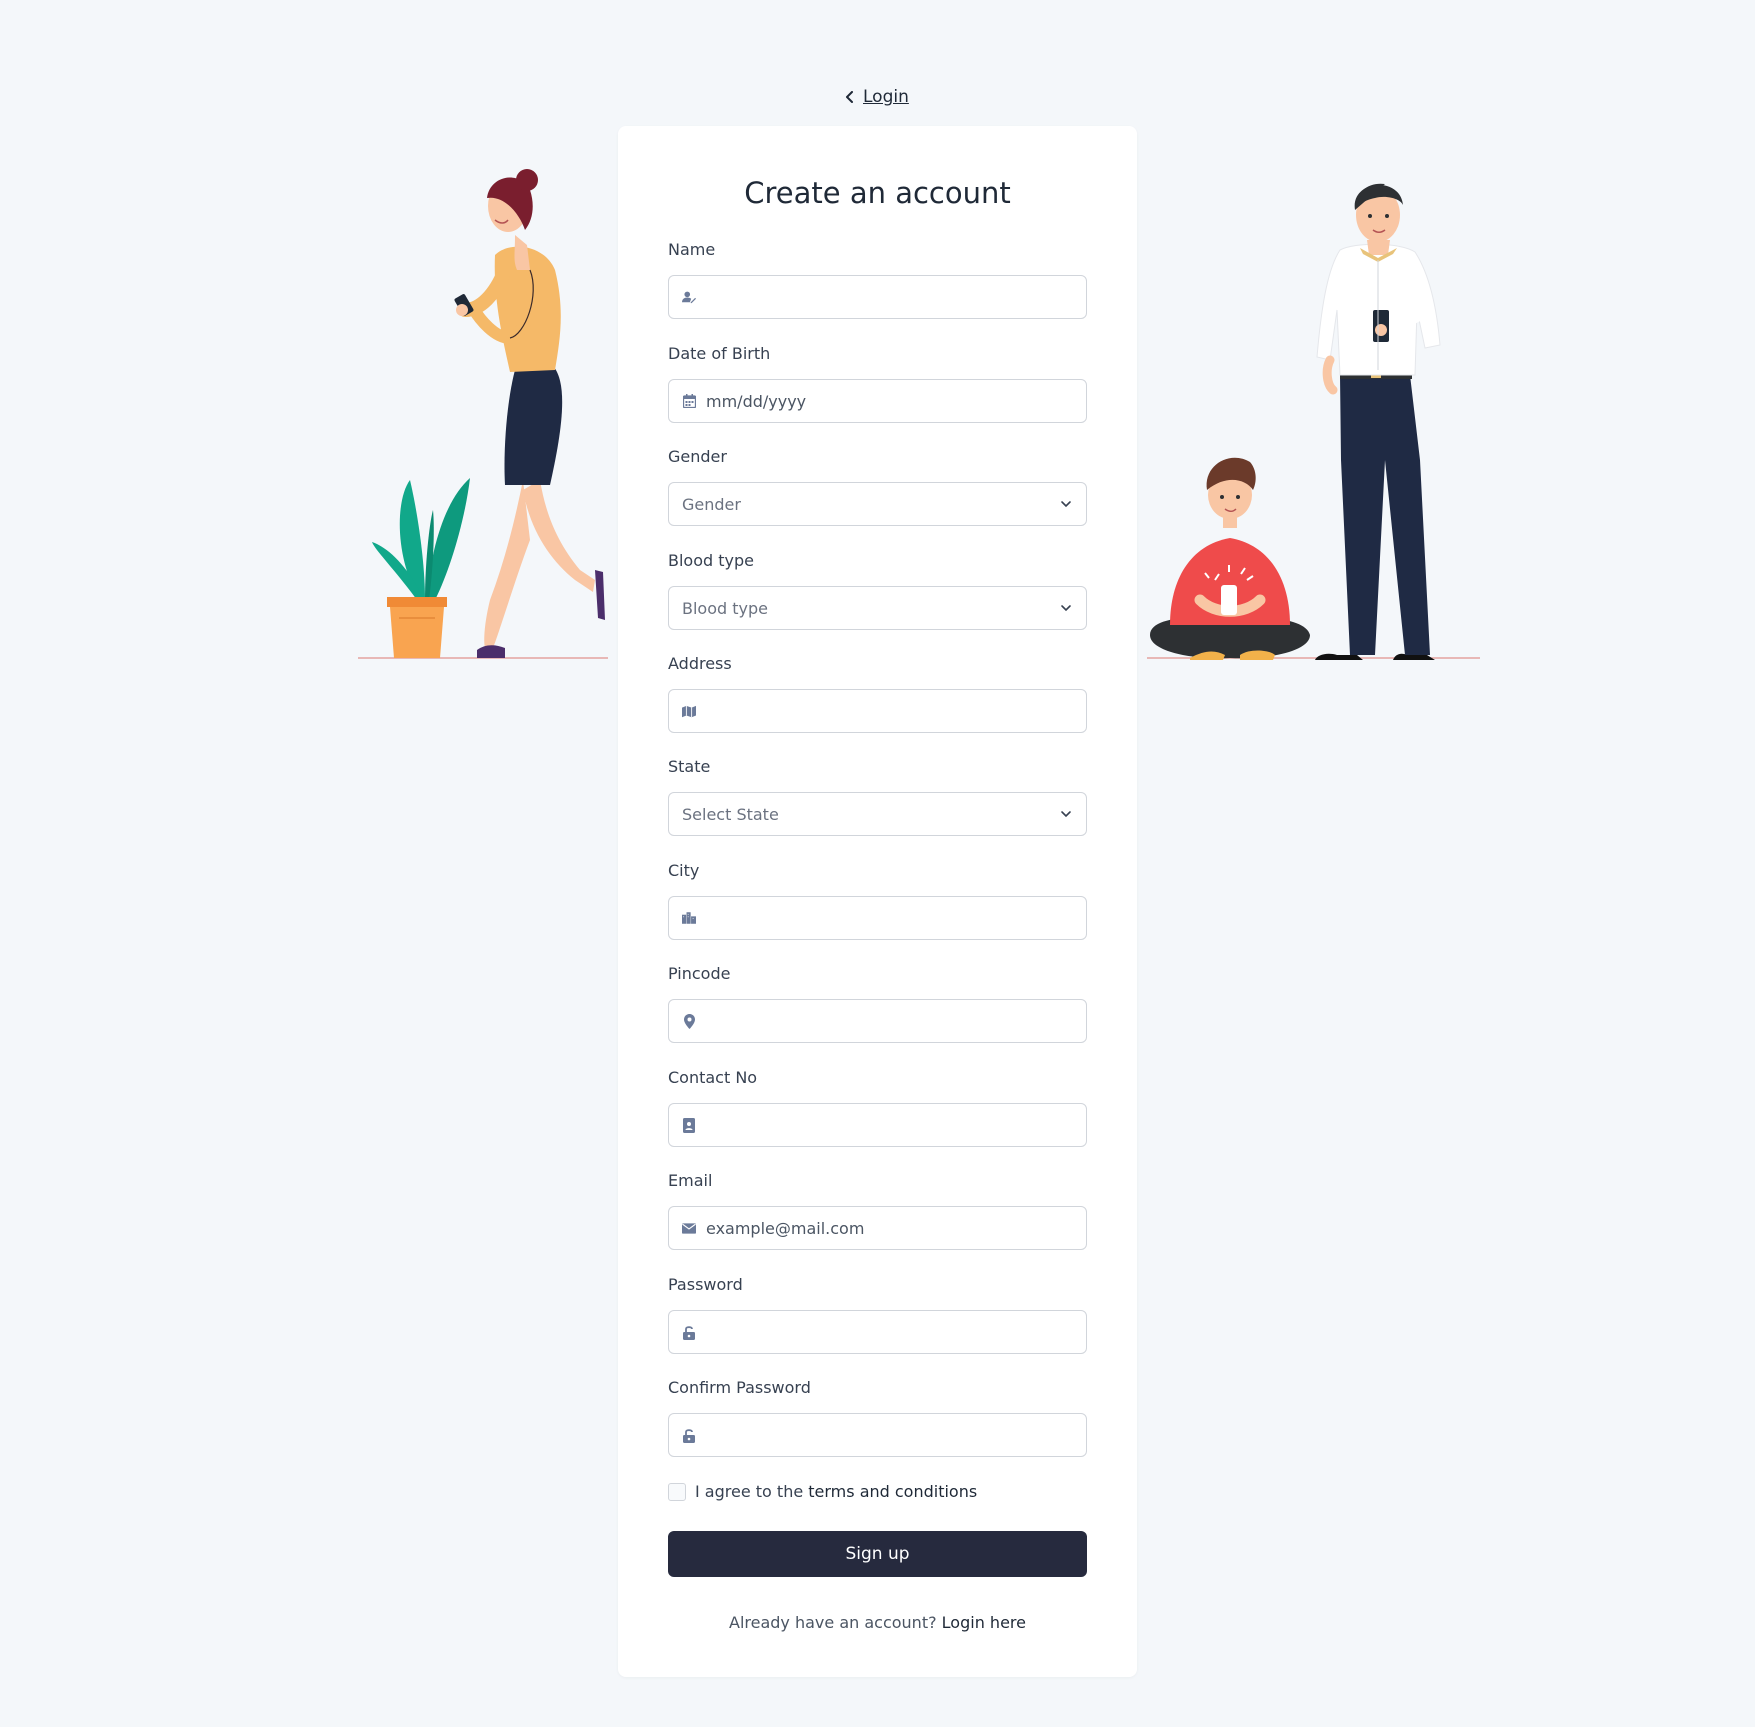  I want to click on login-prompt-text: Already have an account?, so click(835, 1622).